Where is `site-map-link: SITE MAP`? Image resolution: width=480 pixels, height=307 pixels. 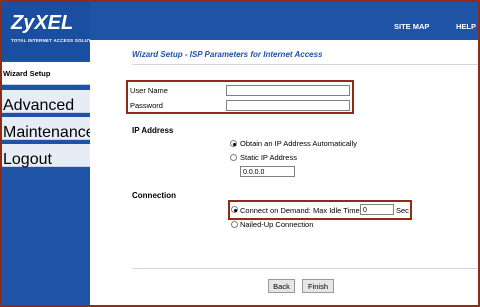 site-map-link: SITE MAP is located at coordinates (411, 26).